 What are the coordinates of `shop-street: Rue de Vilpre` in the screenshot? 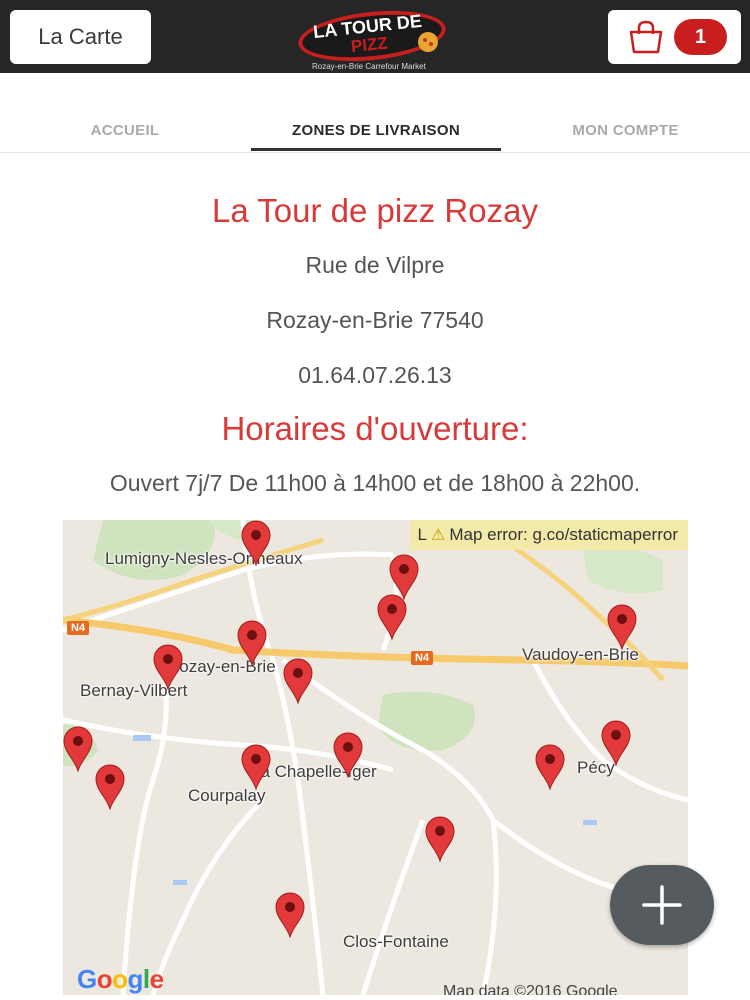 It's located at (375, 265).